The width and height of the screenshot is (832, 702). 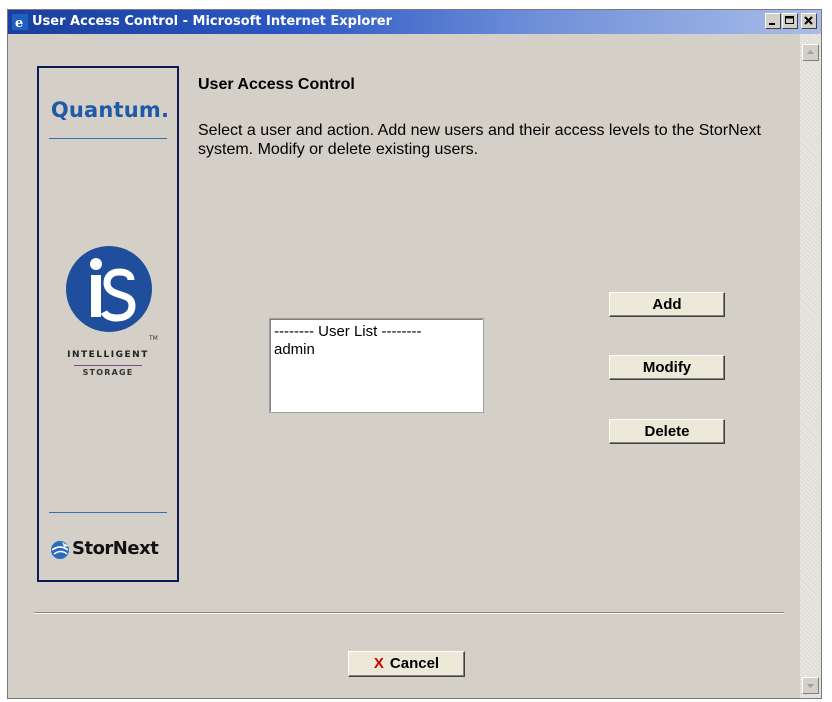 I want to click on tagline-intelligent: INTELLIGENT, so click(x=108, y=355).